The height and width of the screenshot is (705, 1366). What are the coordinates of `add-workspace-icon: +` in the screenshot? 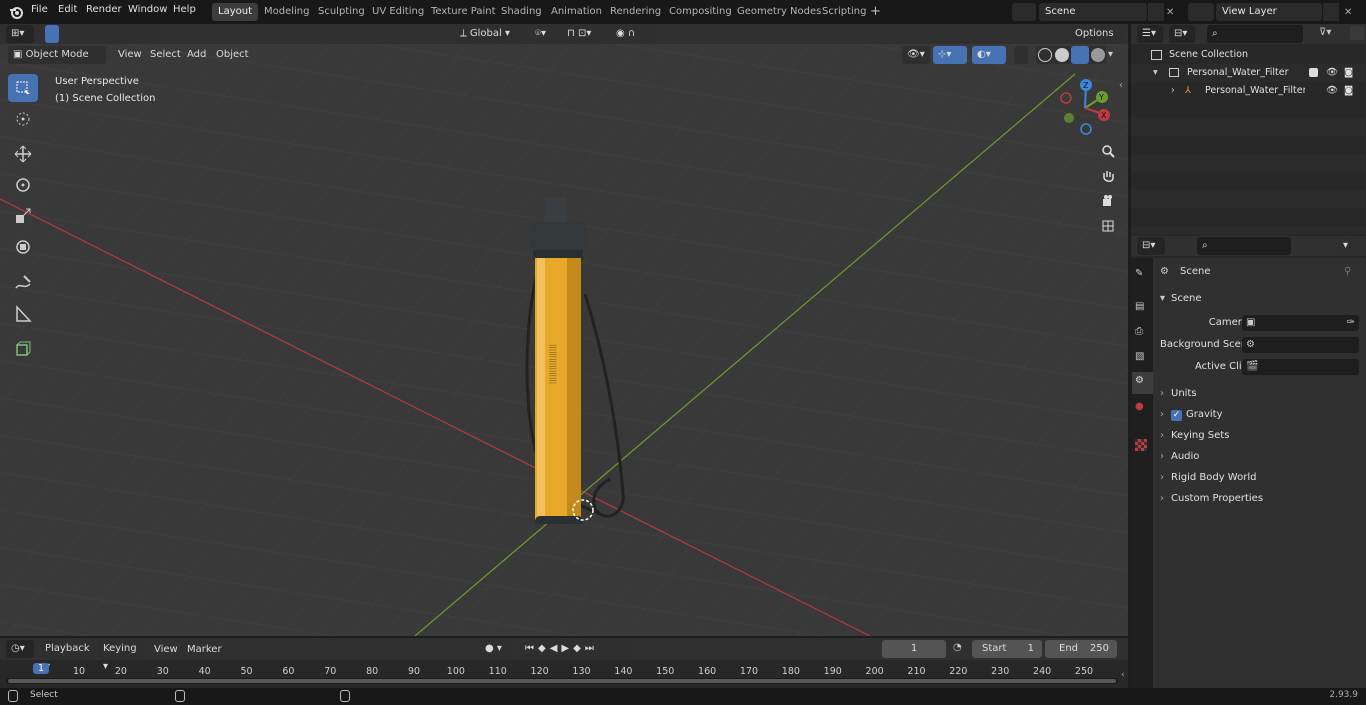 It's located at (875, 11).